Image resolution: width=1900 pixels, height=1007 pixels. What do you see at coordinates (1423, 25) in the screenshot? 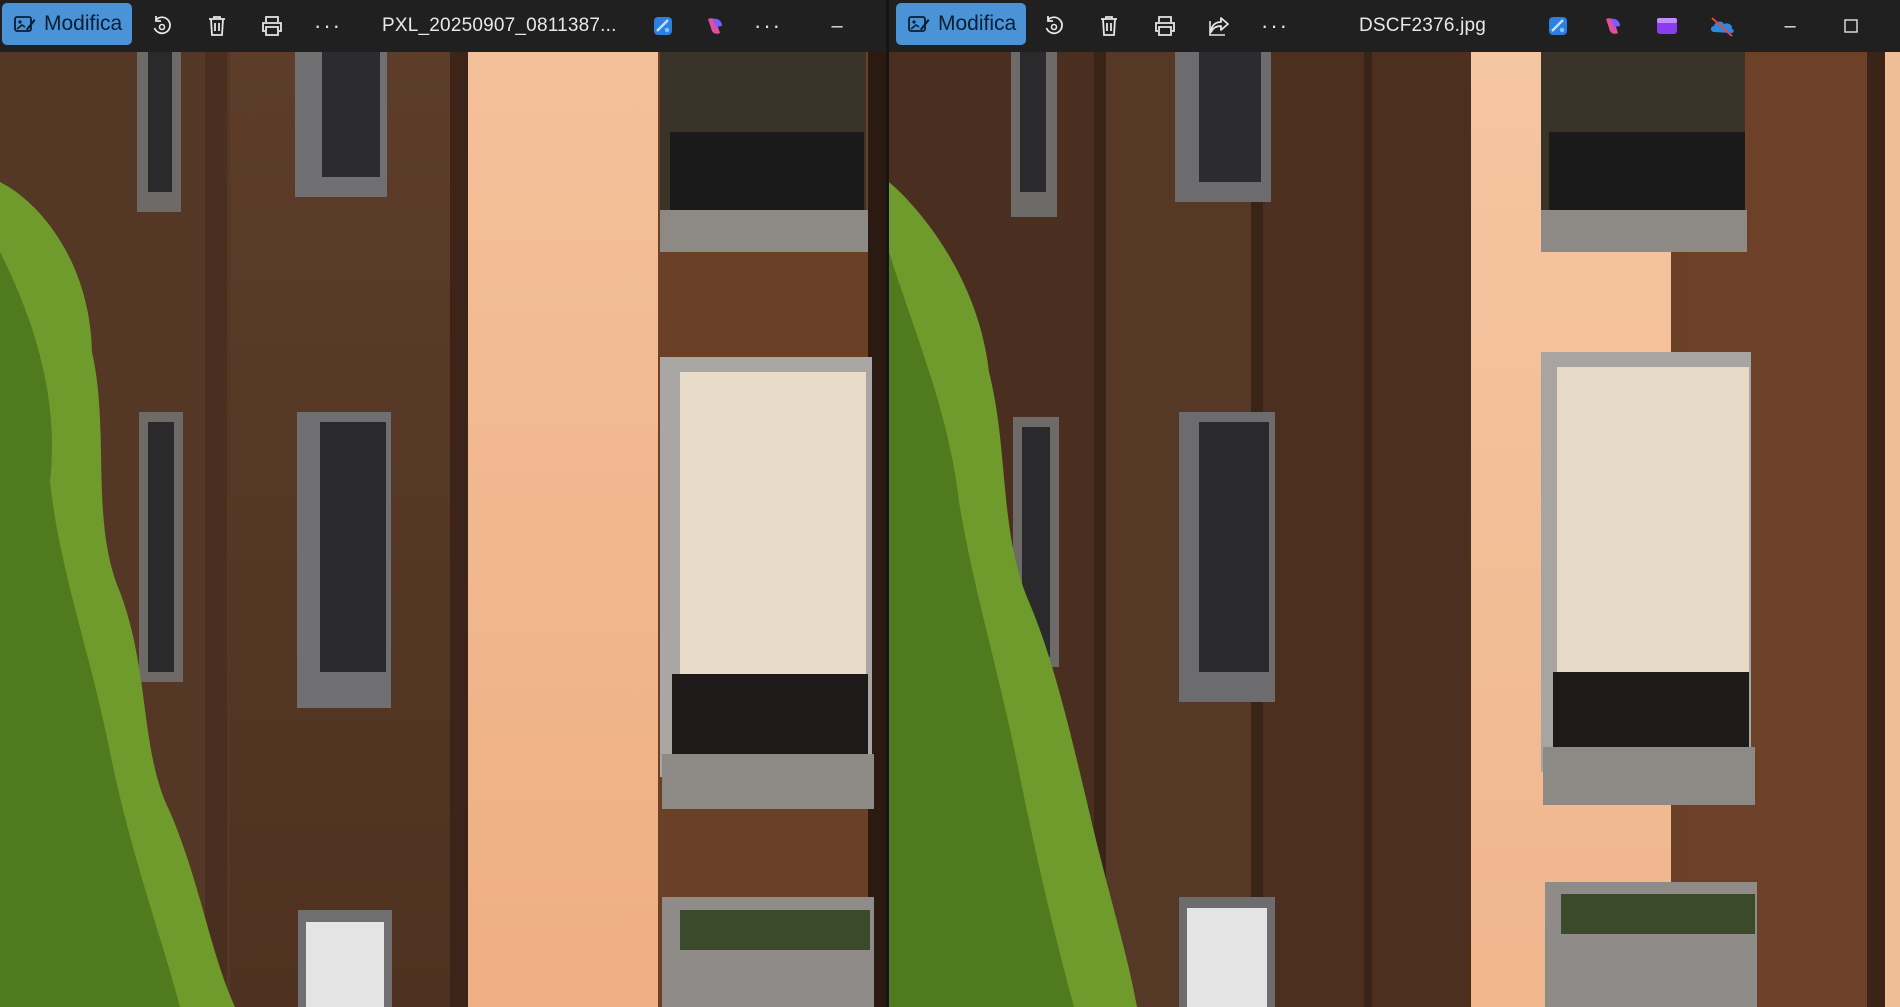
I see `file-name: DSCF2376.jpg` at bounding box center [1423, 25].